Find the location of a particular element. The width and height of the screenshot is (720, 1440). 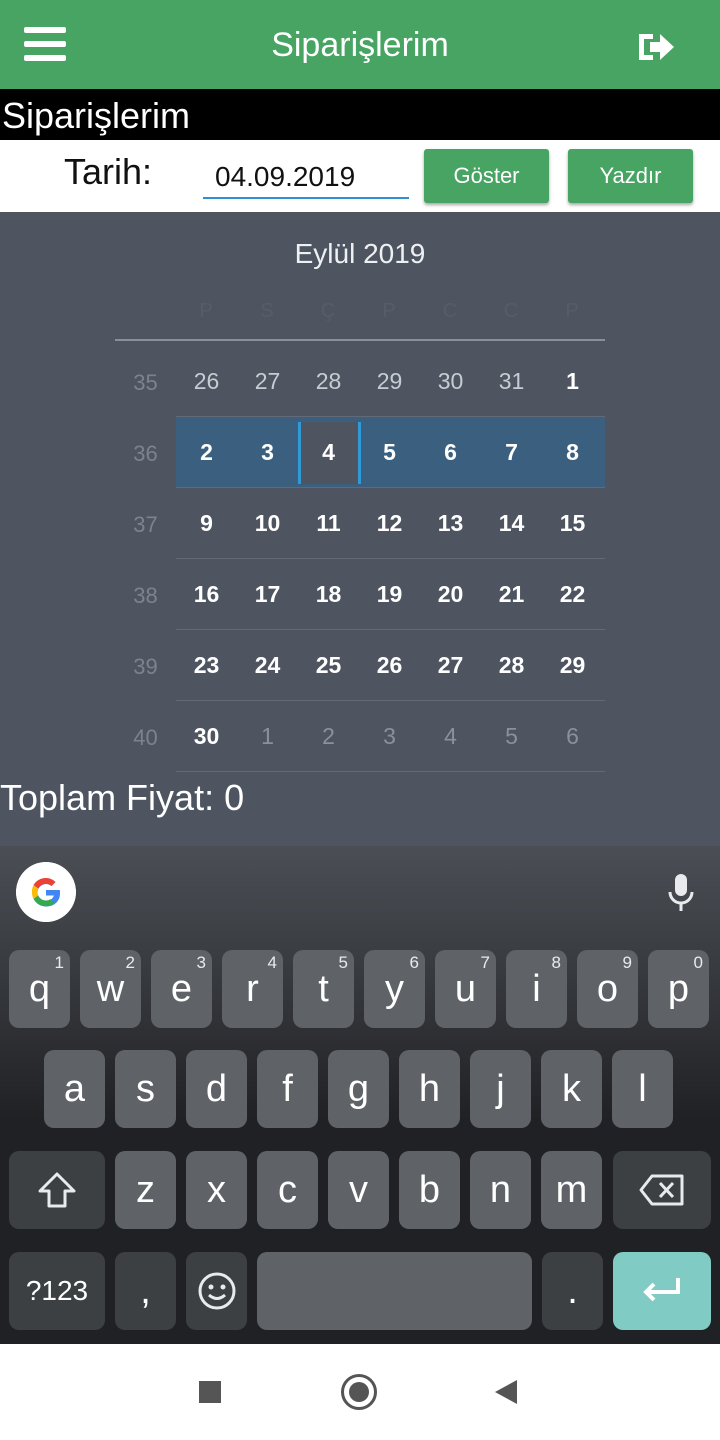

emoji-key is located at coordinates (216, 1291).